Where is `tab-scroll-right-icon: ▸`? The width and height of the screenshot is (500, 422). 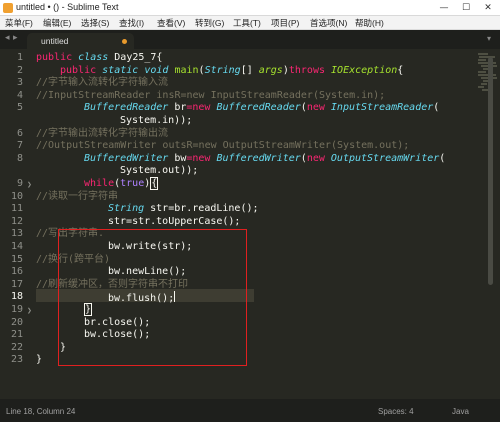 tab-scroll-right-icon: ▸ is located at coordinates (15, 38).